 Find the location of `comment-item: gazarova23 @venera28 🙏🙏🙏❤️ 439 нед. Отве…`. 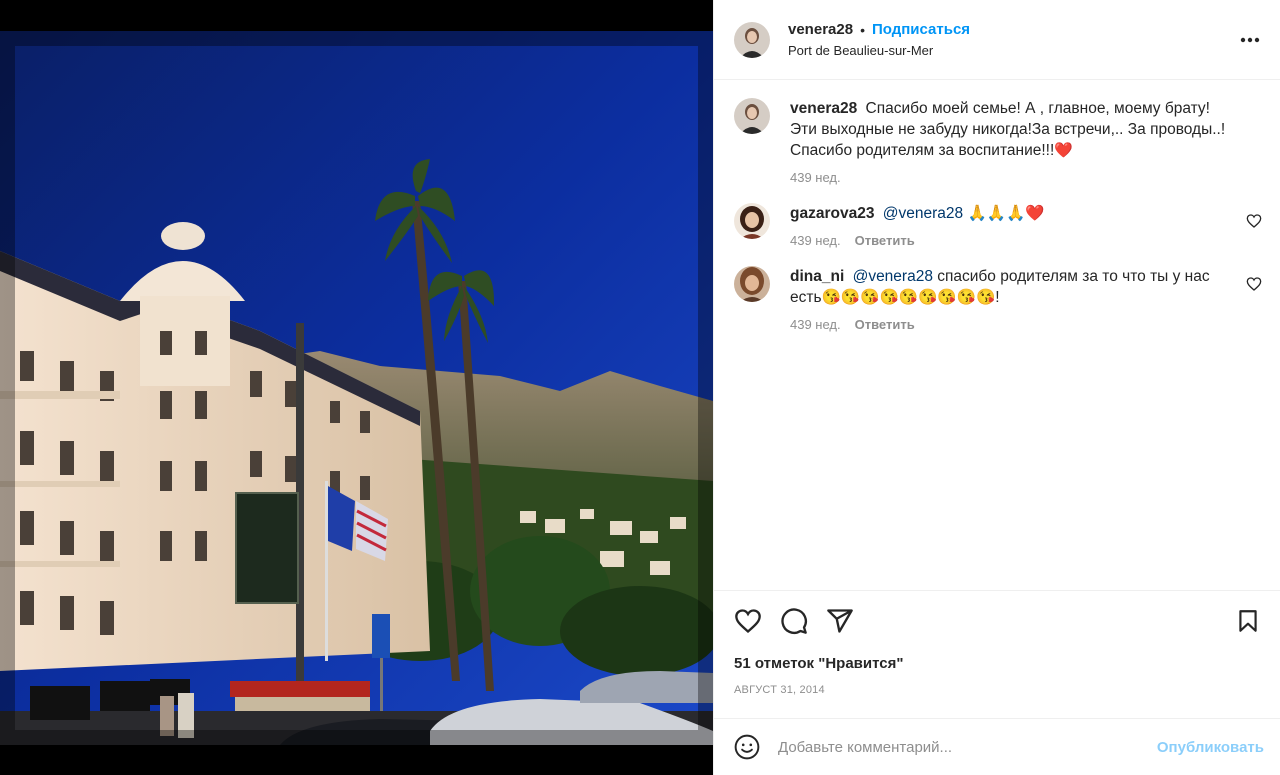

comment-item: gazarova23 @venera28 🙏🙏🙏❤️ 439 нед. Отве… is located at coordinates (998, 225).